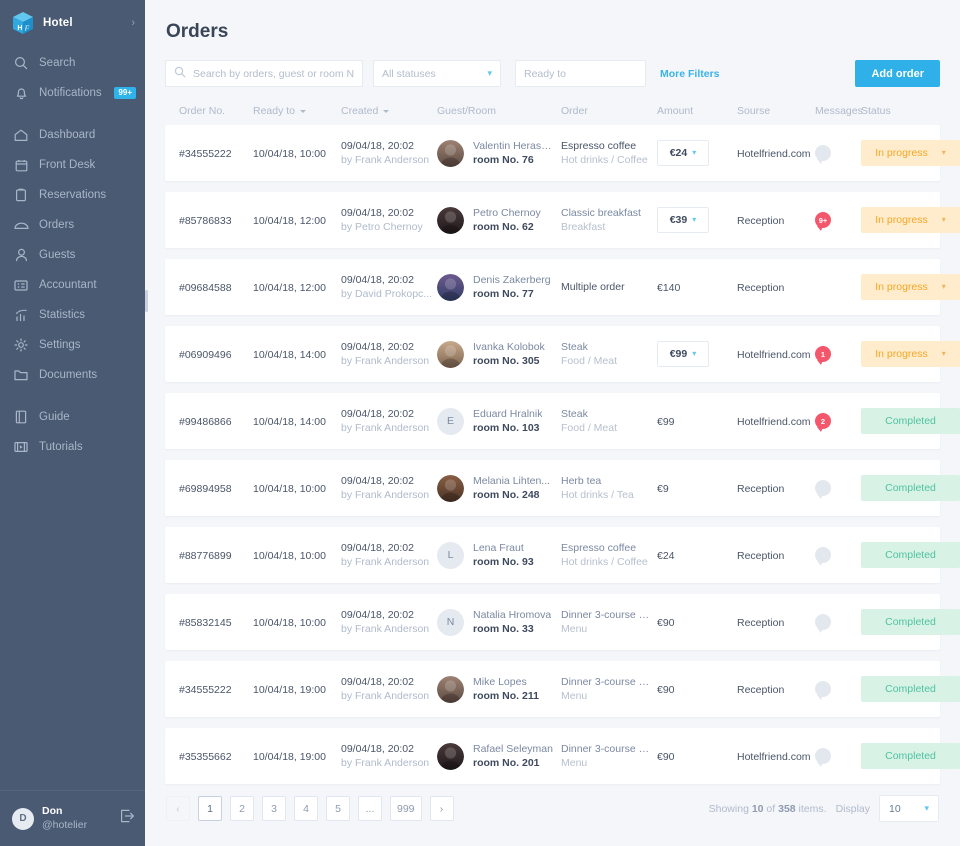  I want to click on cell-guest-room: Petro Chernoy room No. 62, so click(499, 220).